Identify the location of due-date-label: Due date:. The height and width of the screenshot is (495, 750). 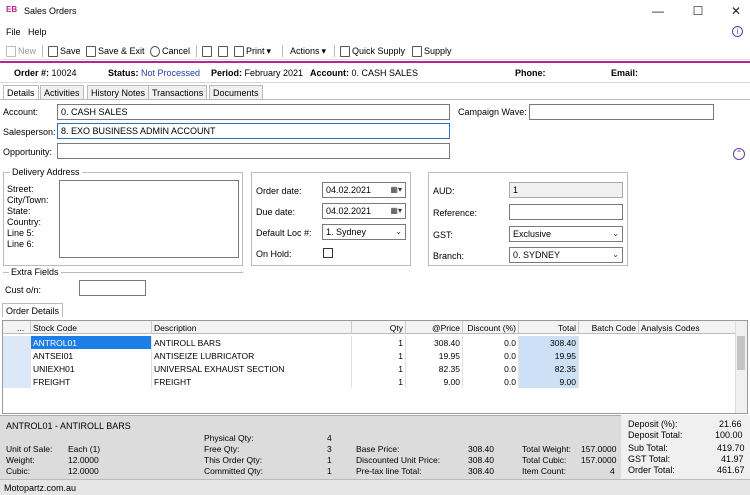
(276, 212).